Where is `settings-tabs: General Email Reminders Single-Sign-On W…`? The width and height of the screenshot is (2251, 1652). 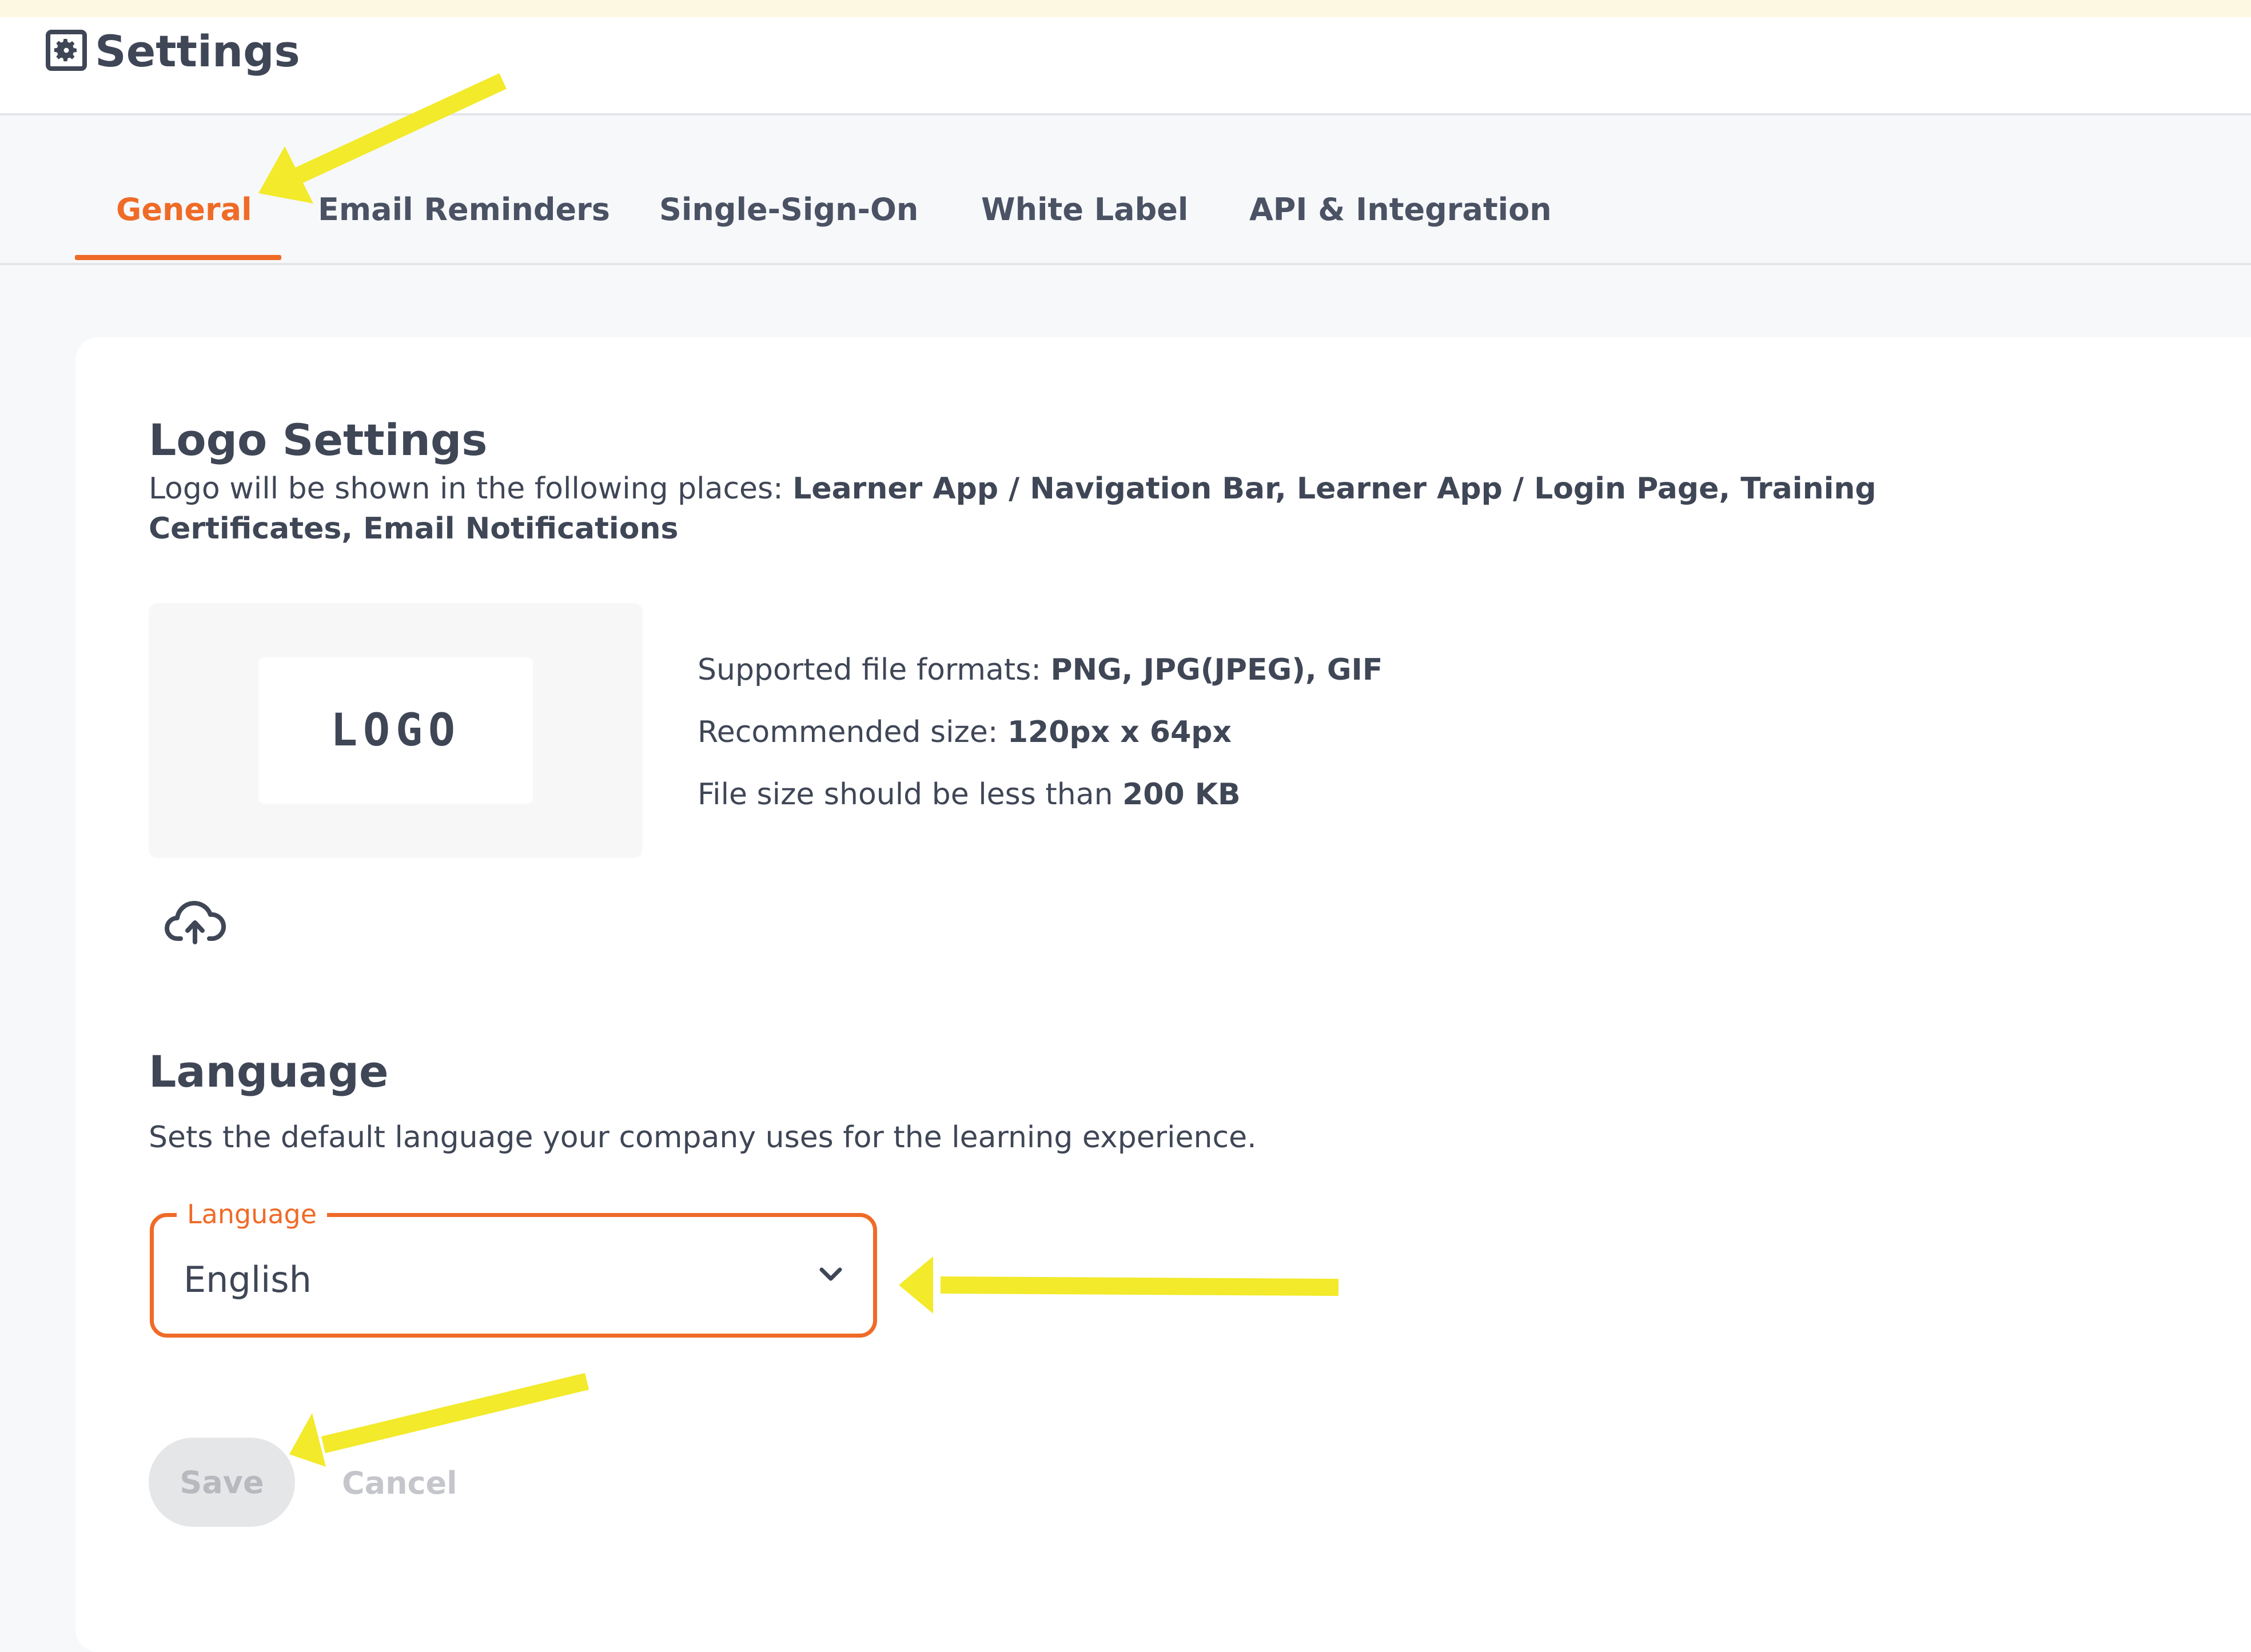
settings-tabs: General Email Reminders Single-Sign-On W… is located at coordinates (1125, 190).